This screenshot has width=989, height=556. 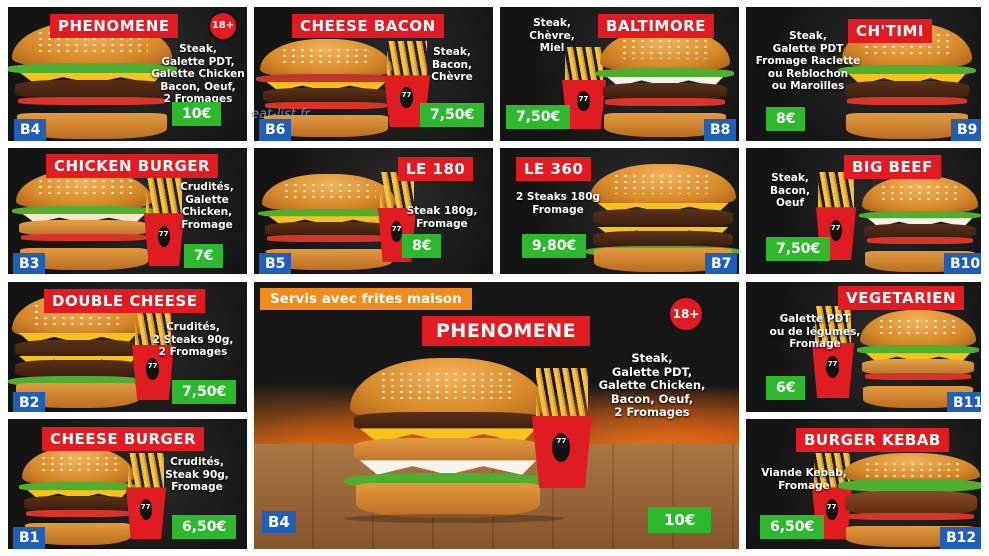 I want to click on item-description: Galette PDT ou de légumes, Fromage, so click(x=815, y=331).